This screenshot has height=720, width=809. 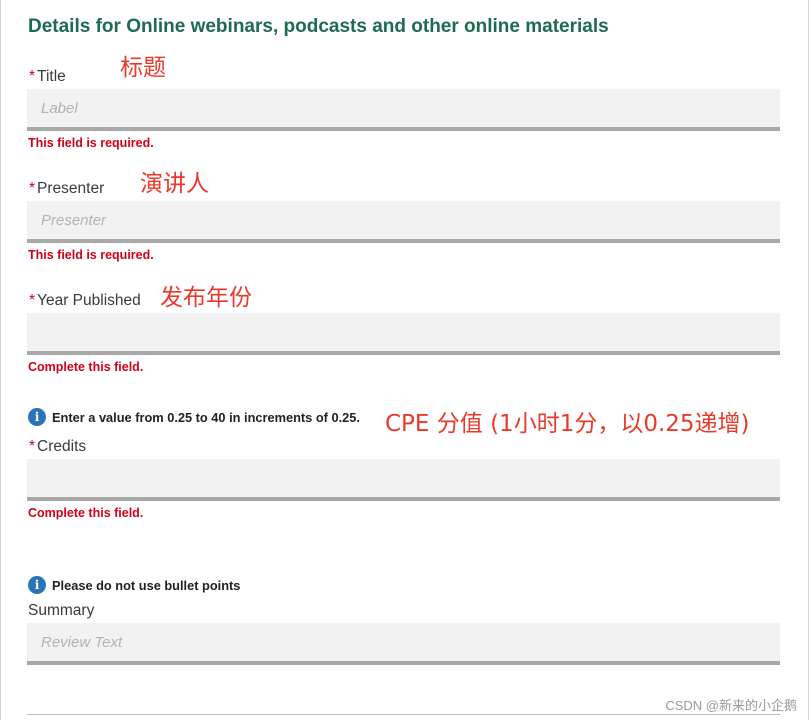 I want to click on summary-label: Summary, so click(x=61, y=610).